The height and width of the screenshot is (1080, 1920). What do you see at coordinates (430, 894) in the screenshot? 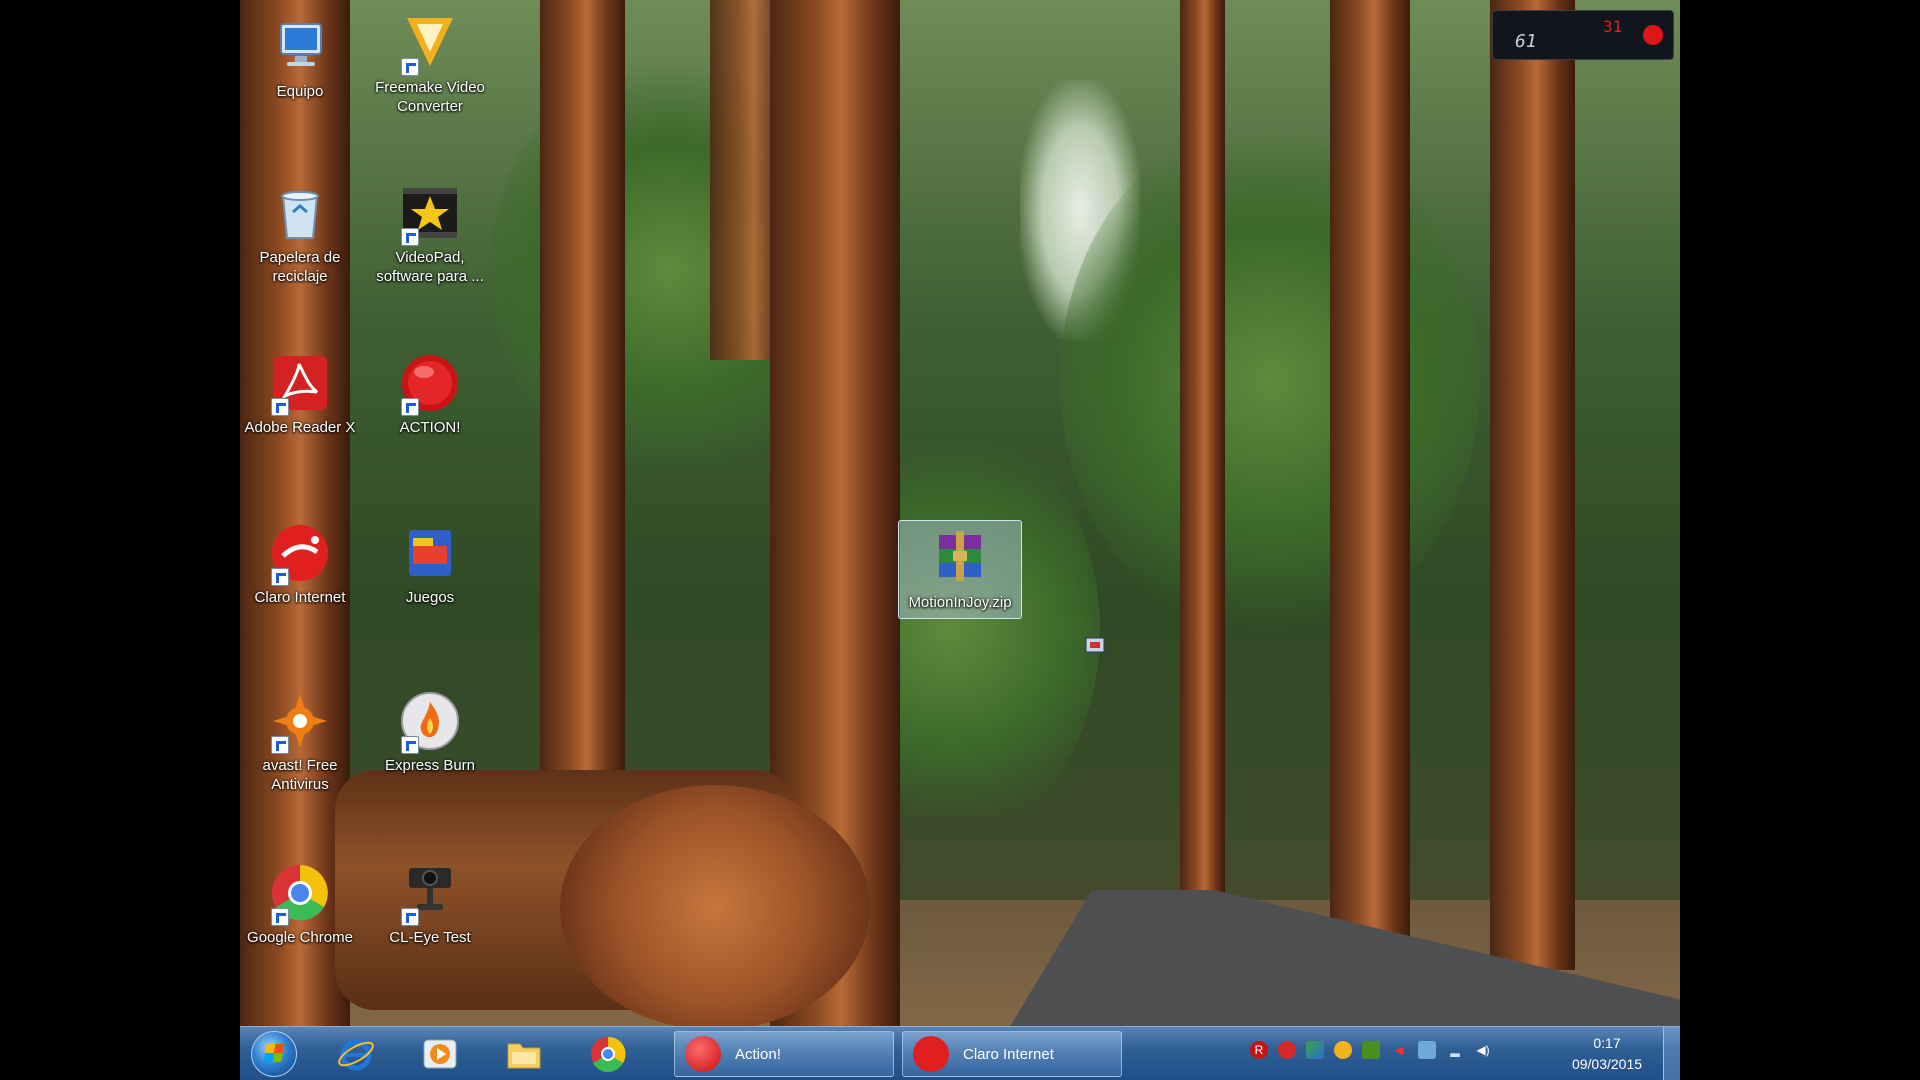
I see `webcam-icon` at bounding box center [430, 894].